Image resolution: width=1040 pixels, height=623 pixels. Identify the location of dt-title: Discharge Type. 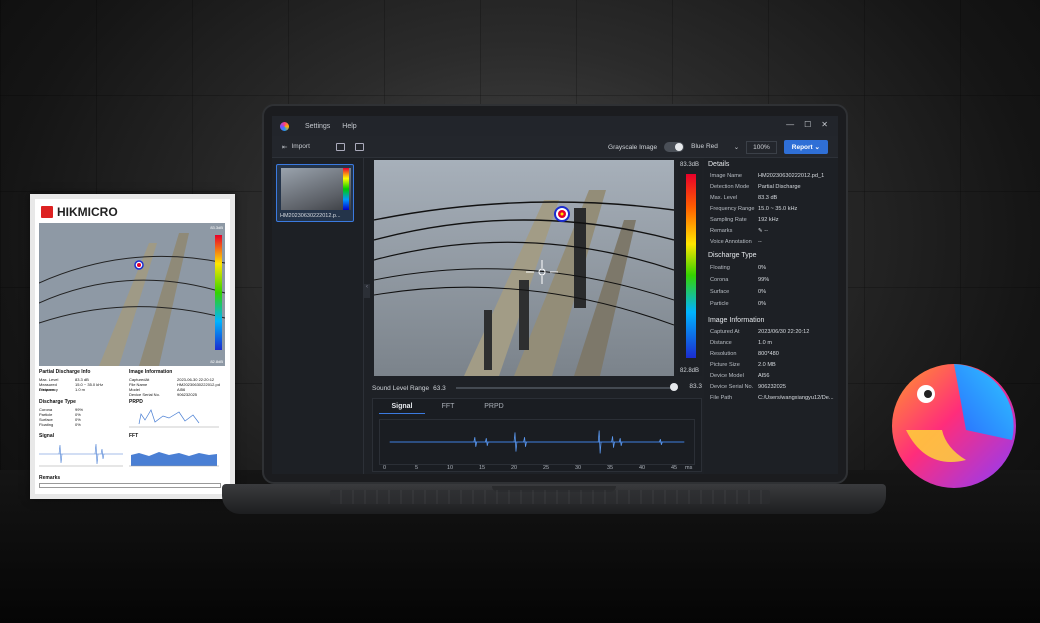
(57, 402).